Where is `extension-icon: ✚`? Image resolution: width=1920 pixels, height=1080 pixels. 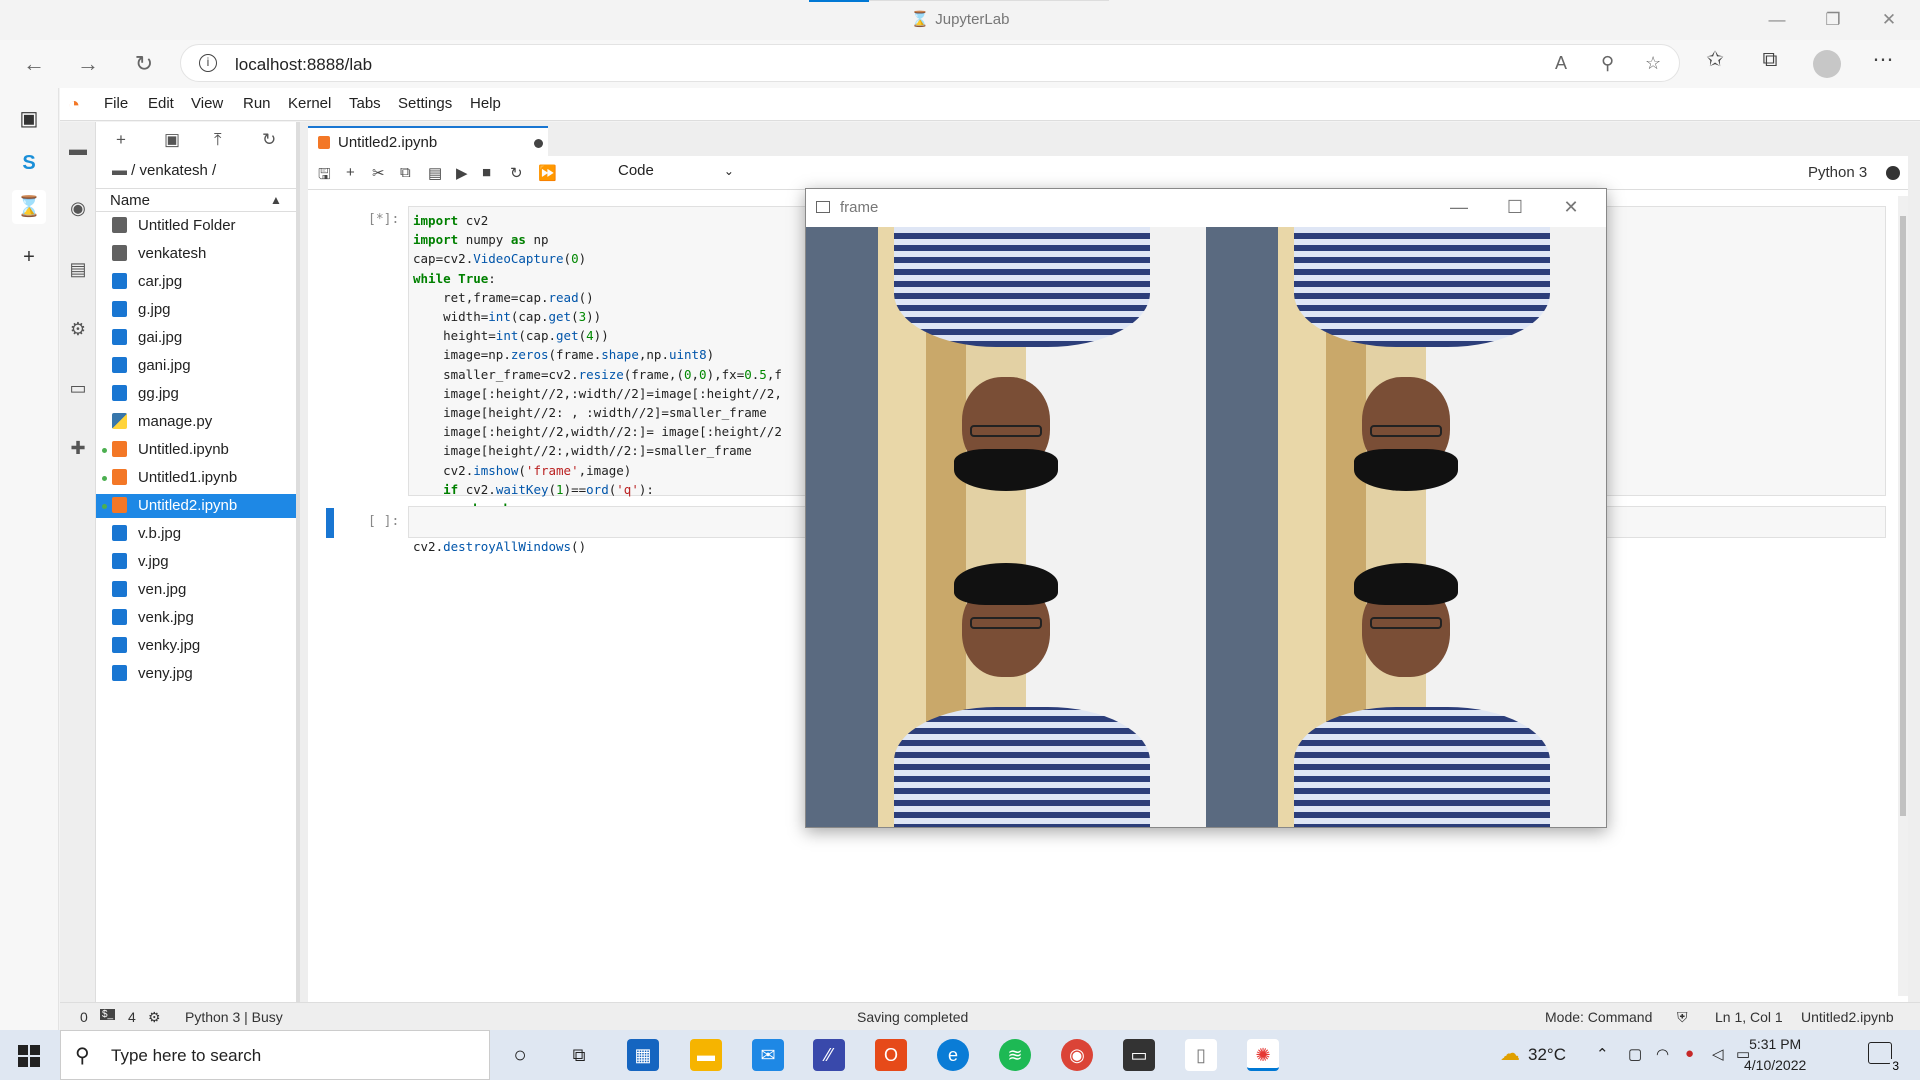 extension-icon: ✚ is located at coordinates (78, 448).